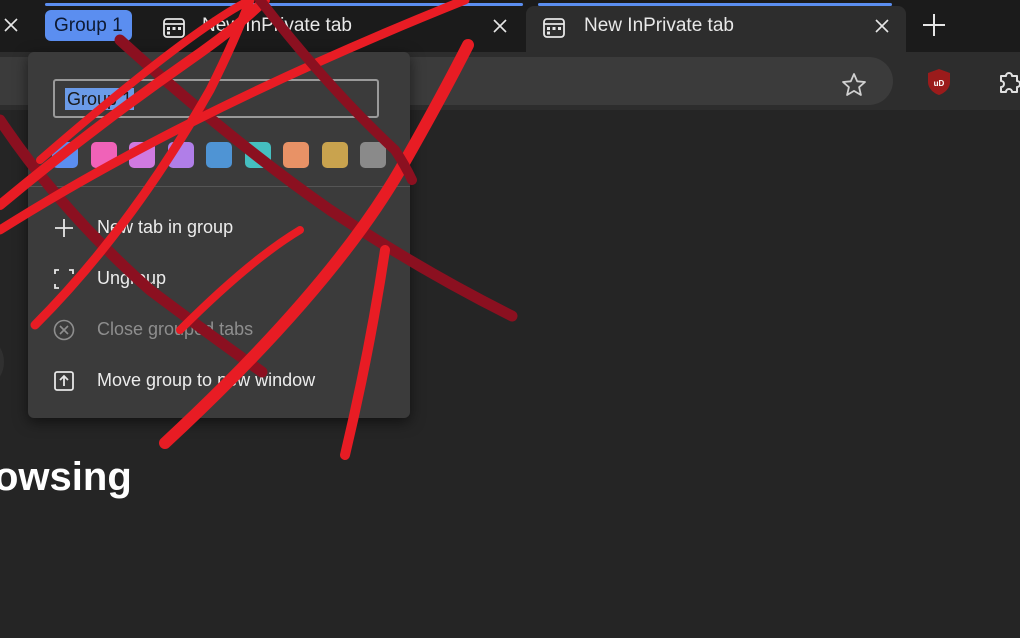 The image size is (1020, 638). I want to click on puzzle-icon, so click(1007, 82).